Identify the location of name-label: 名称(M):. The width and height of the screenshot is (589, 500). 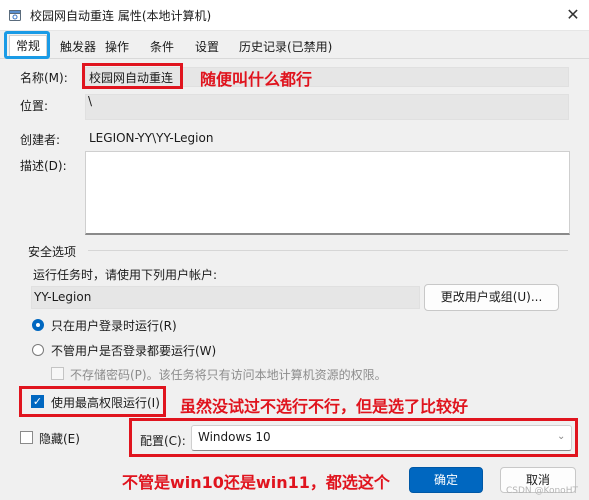
(44, 78).